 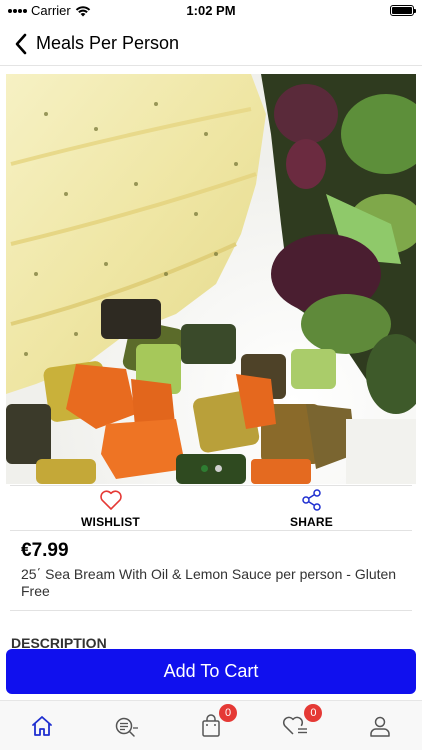 I want to click on wishlist-label: WISHLIST, so click(x=110, y=522).